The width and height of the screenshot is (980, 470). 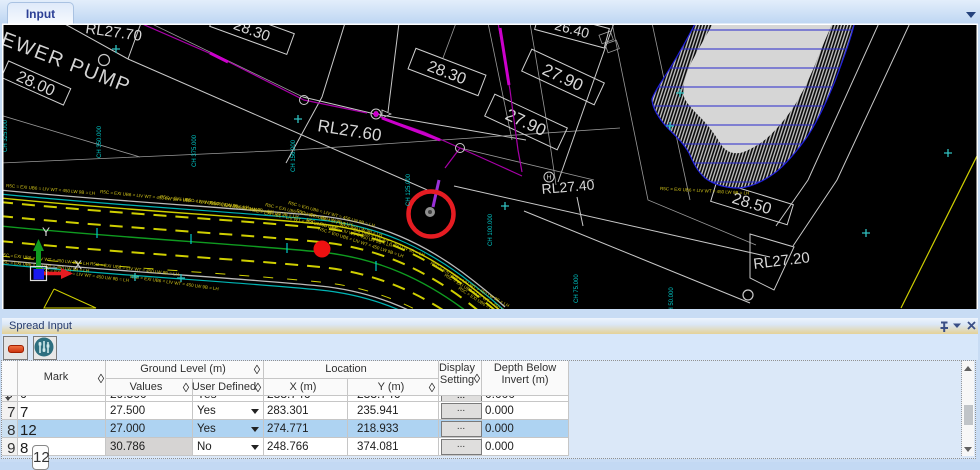 What do you see at coordinates (294, 155) in the screenshot?
I see `svg-text: CH 156.000` at bounding box center [294, 155].